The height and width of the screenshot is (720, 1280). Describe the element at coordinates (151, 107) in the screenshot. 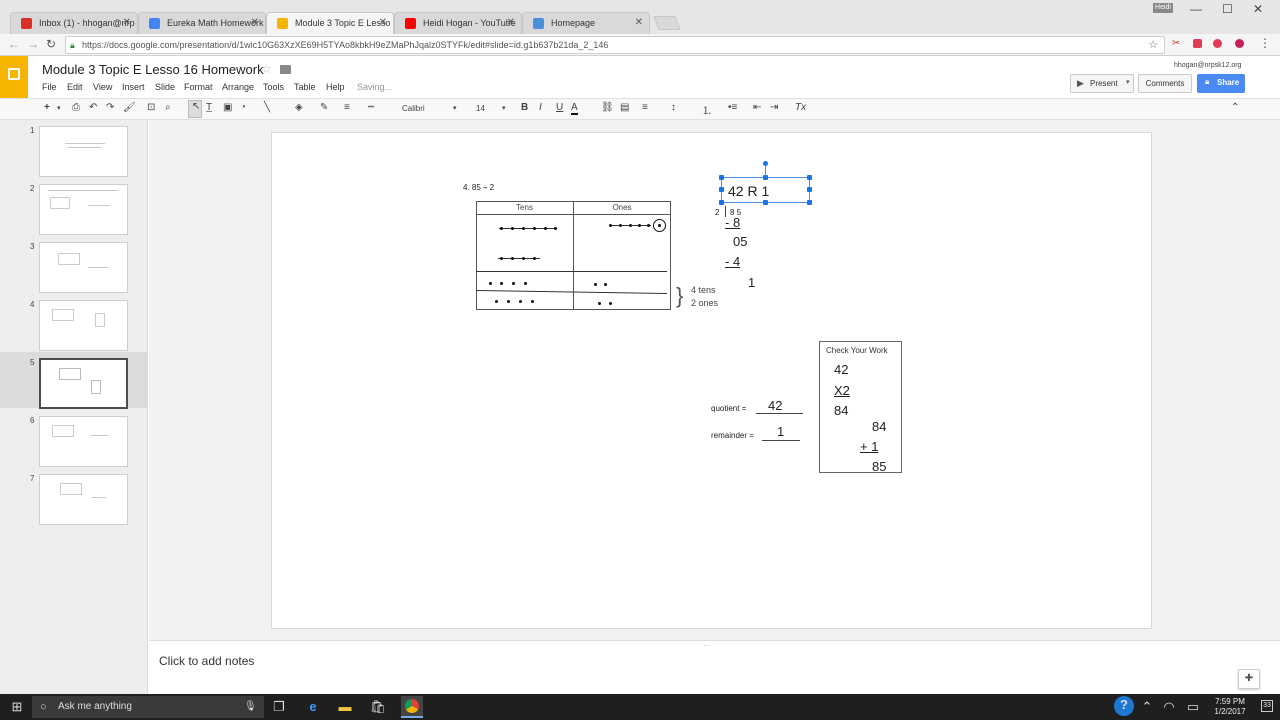

I see `zoom-fit-icon: ⊡` at that location.